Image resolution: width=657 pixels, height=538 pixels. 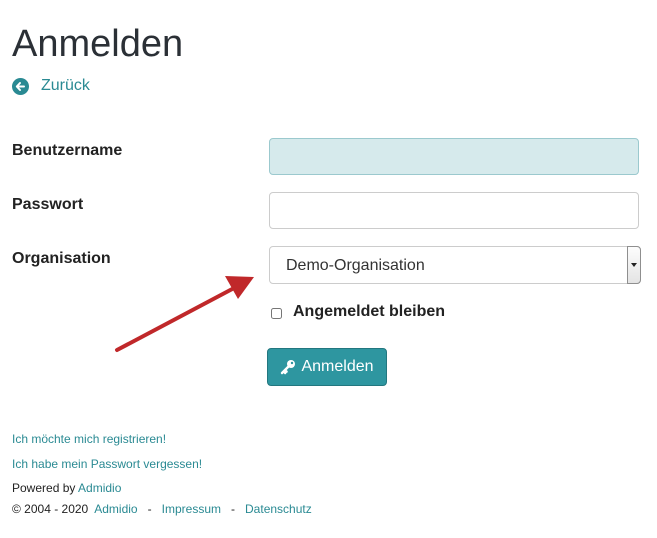 What do you see at coordinates (44, 488) in the screenshot?
I see `powered-by-text: Powered by` at bounding box center [44, 488].